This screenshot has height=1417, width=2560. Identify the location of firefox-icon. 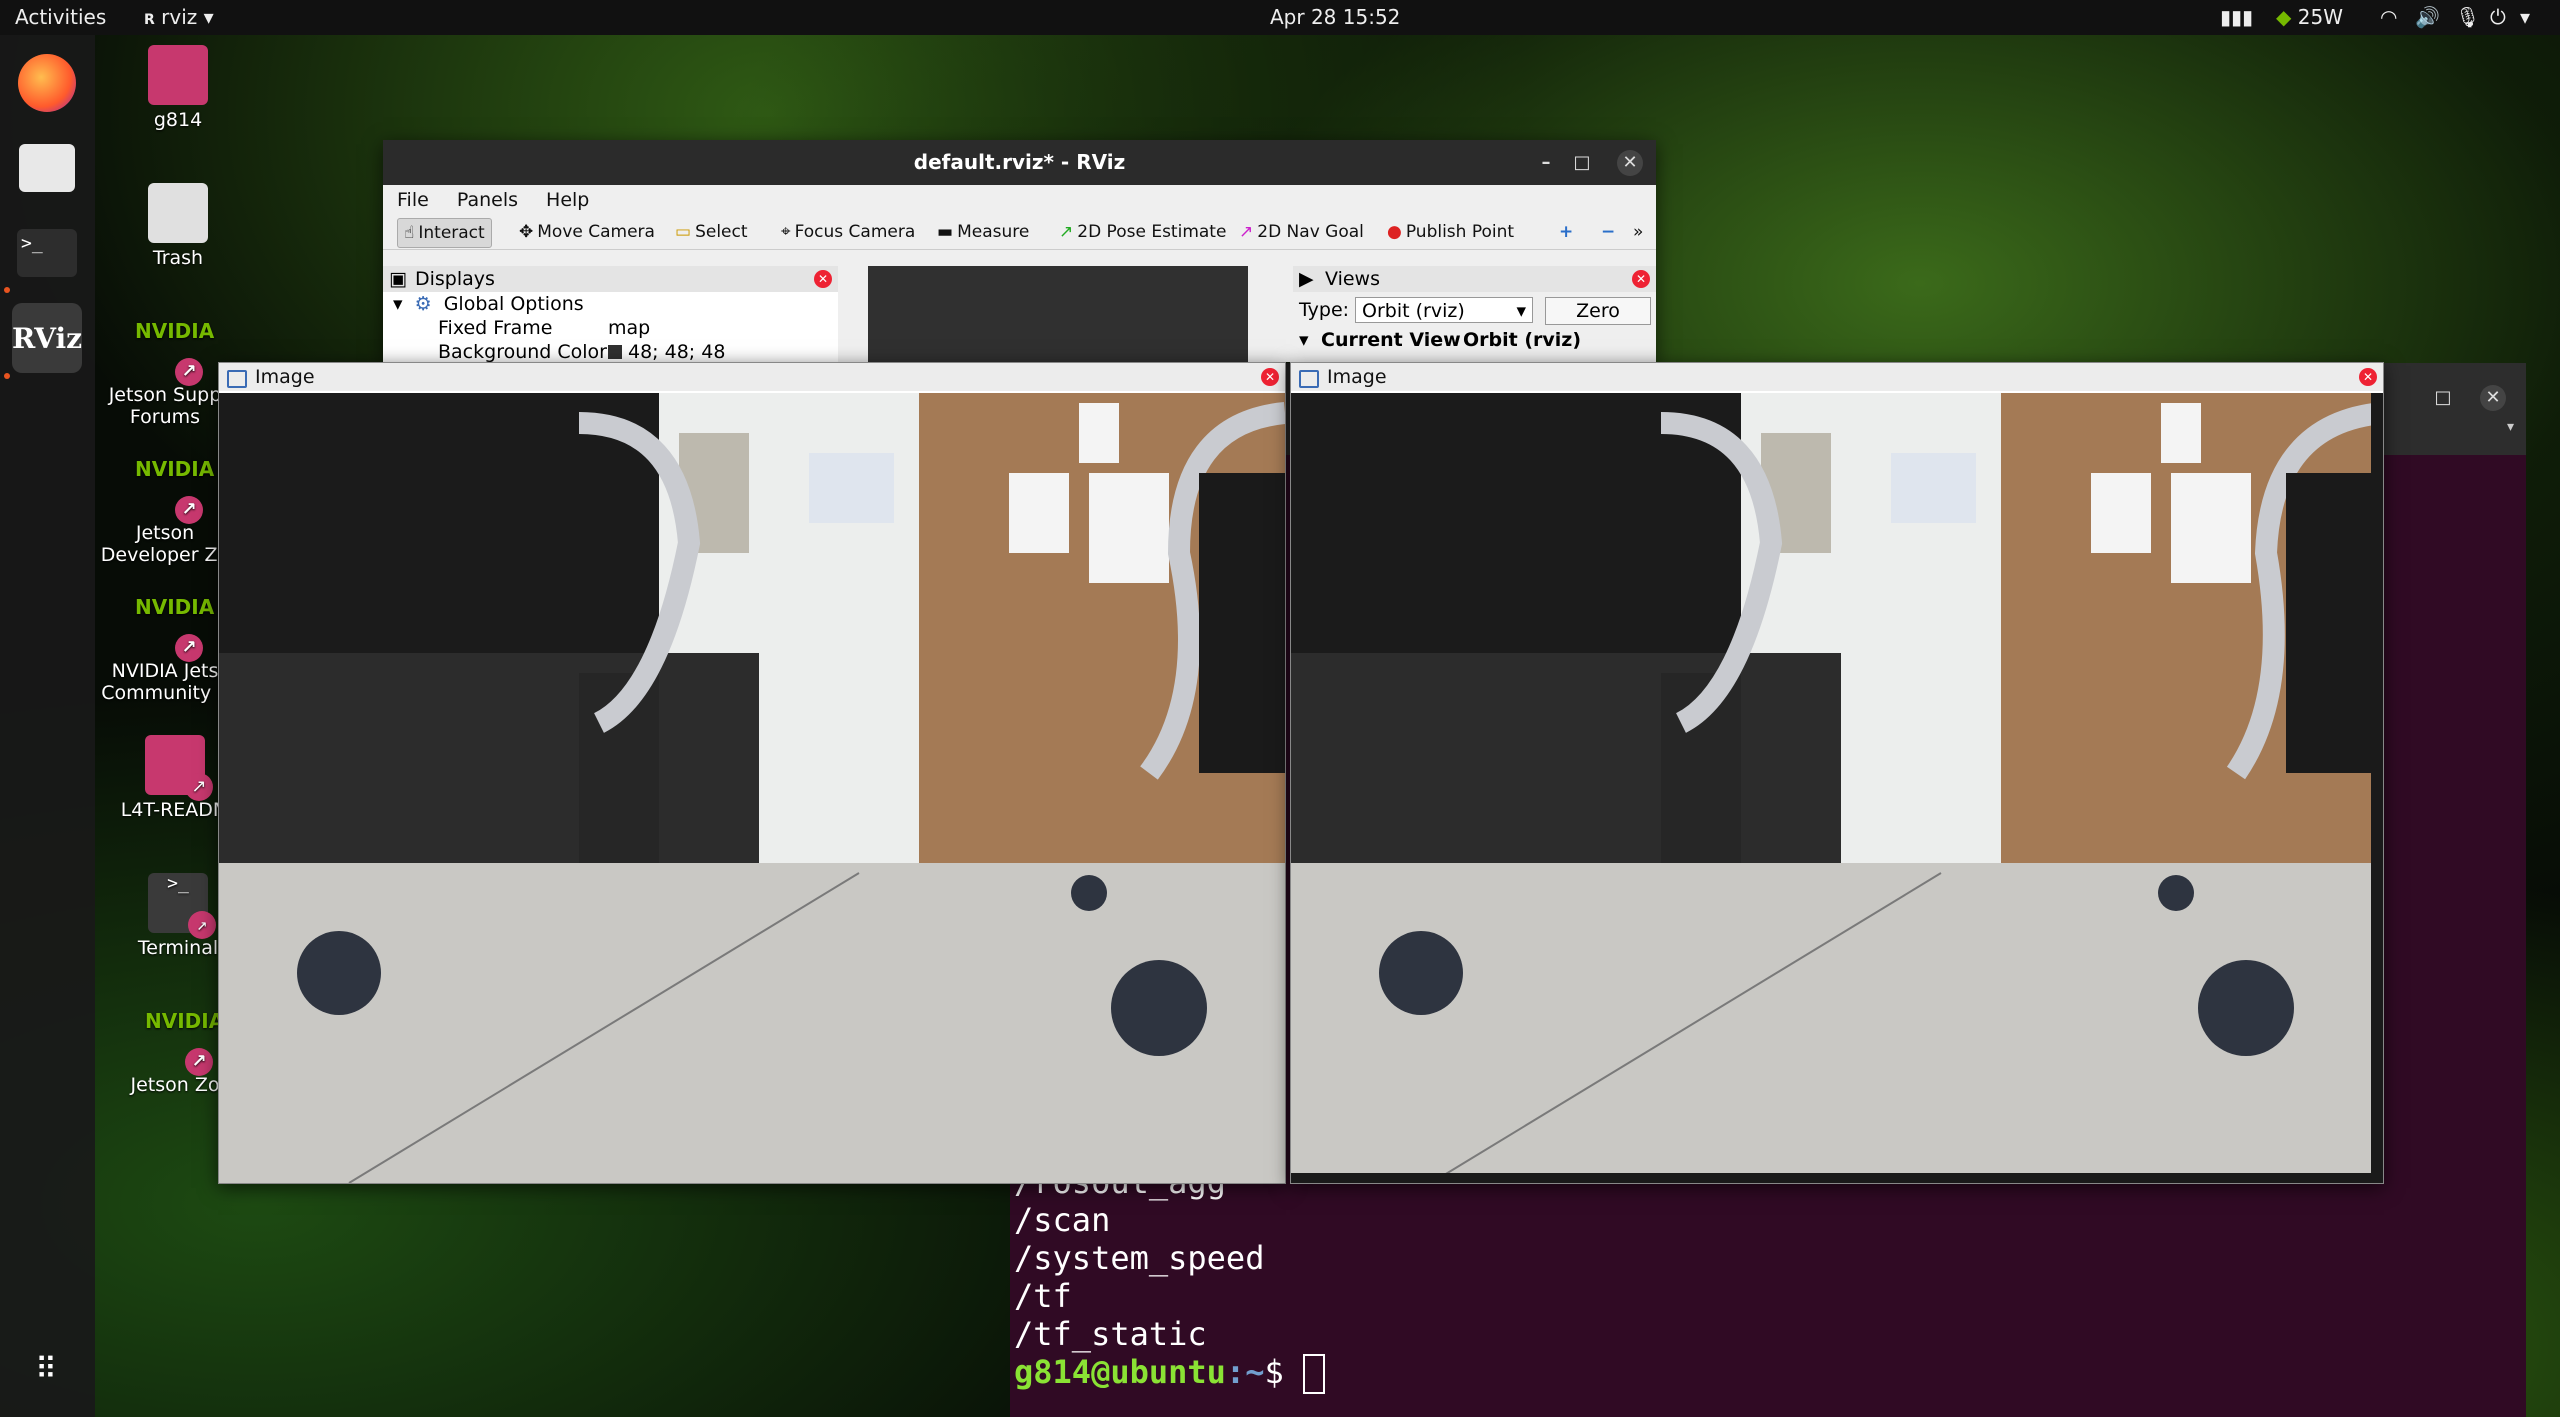
(47, 83).